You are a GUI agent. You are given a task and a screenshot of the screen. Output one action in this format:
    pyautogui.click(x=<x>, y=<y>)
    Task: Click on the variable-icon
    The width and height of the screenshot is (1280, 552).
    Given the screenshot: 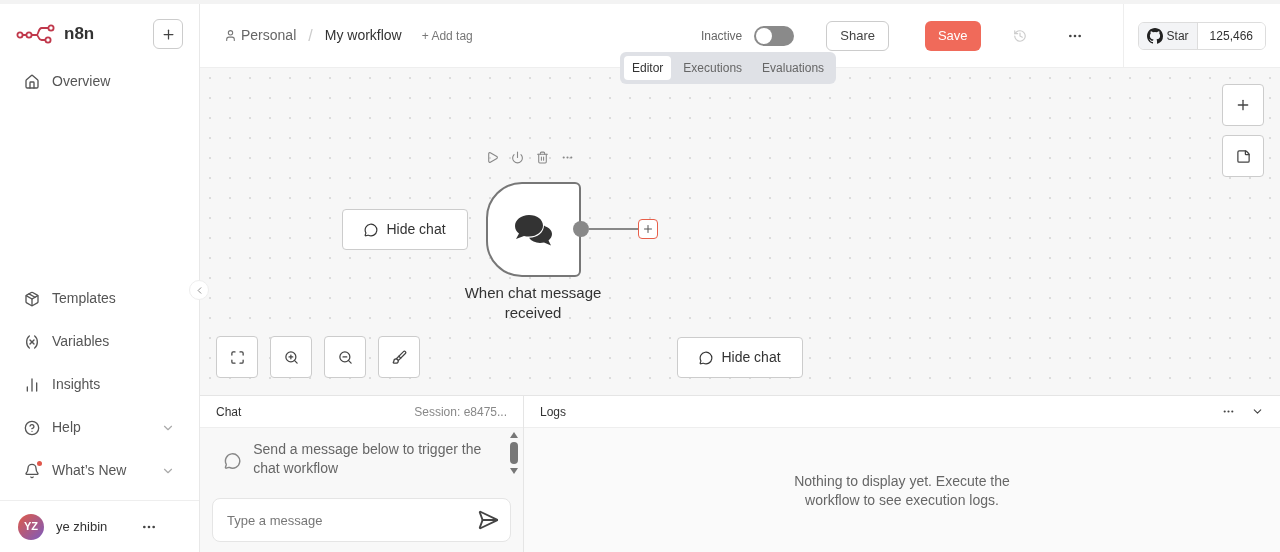 What is the action you would take?
    pyautogui.click(x=32, y=341)
    